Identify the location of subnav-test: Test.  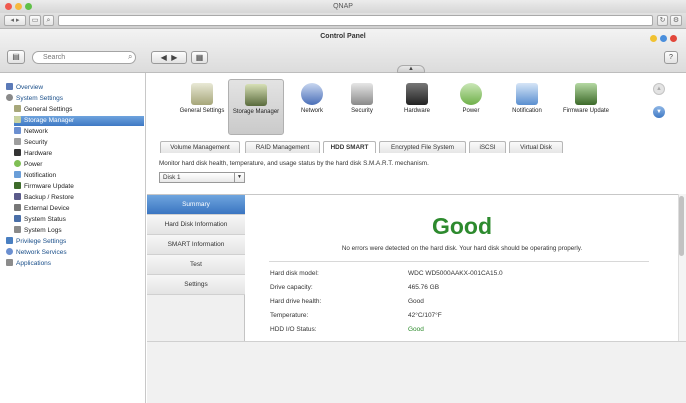
(196, 265).